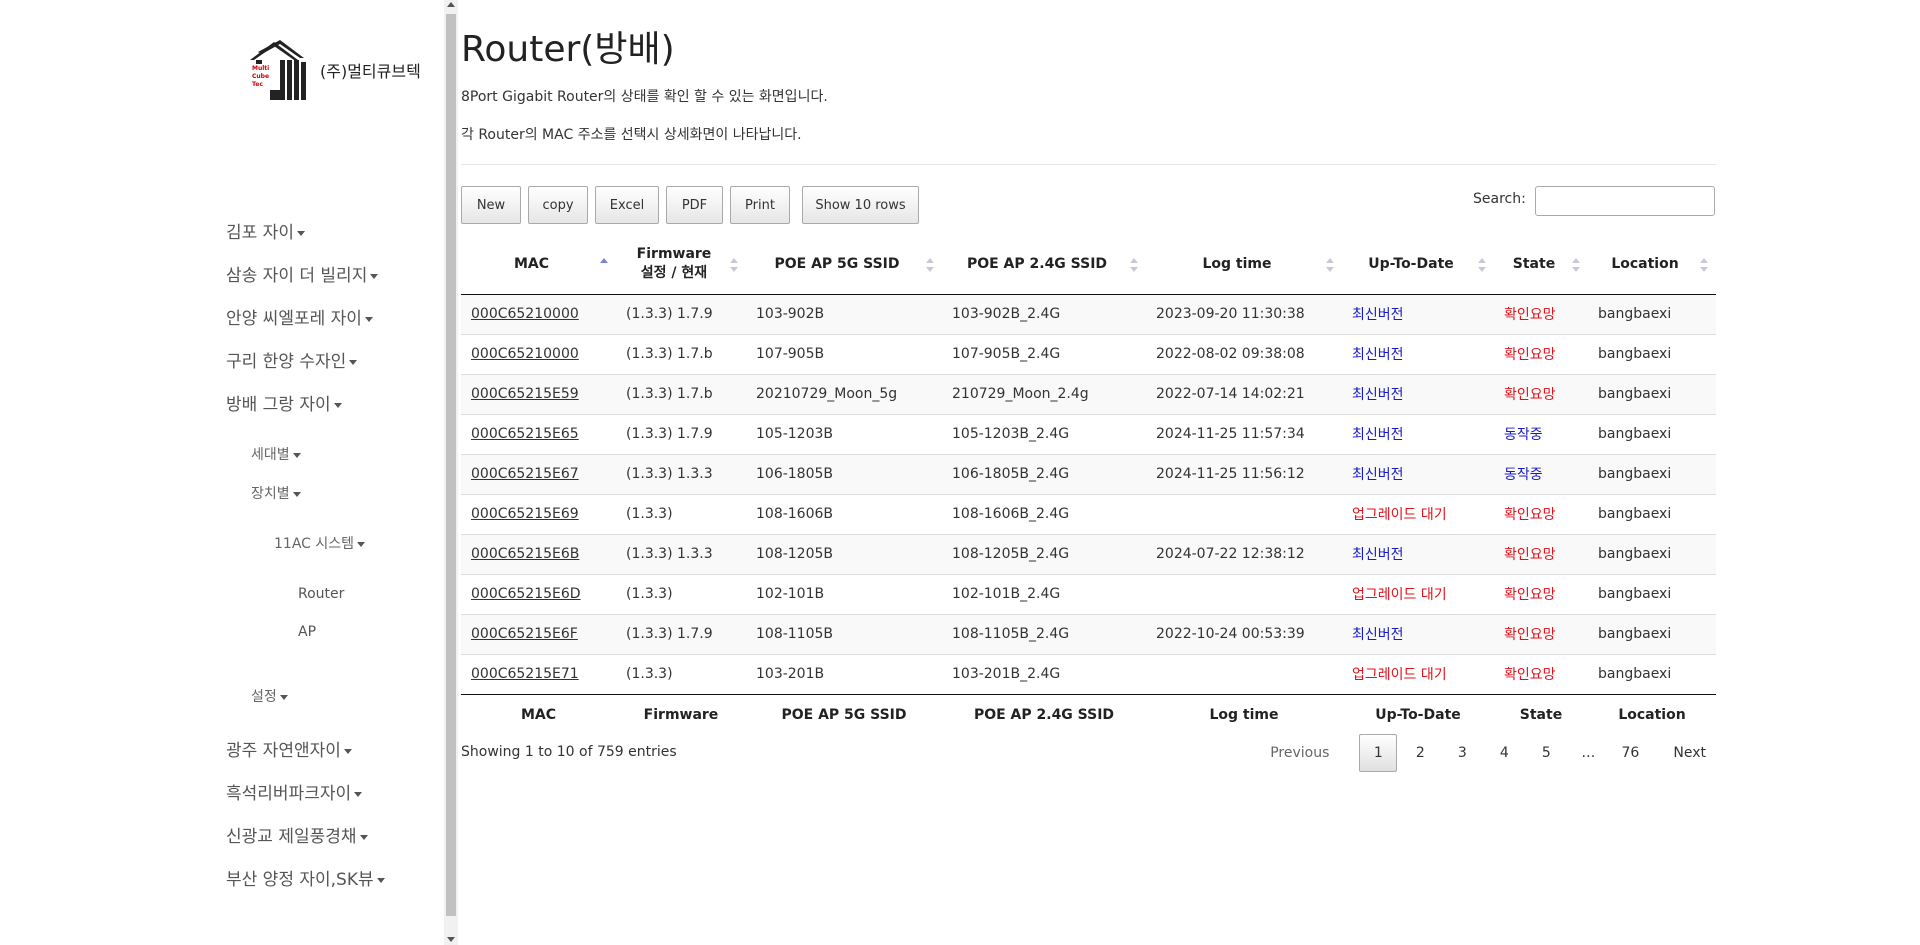 The height and width of the screenshot is (945, 1920). What do you see at coordinates (1044, 673) in the screenshot?
I see `ssid-24g-cell: 103-201B_2.4G` at bounding box center [1044, 673].